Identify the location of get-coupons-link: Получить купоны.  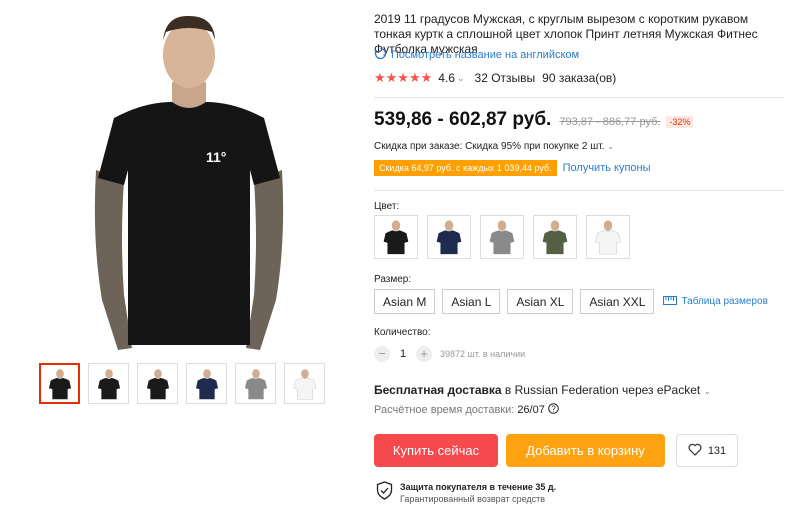
(607, 168).